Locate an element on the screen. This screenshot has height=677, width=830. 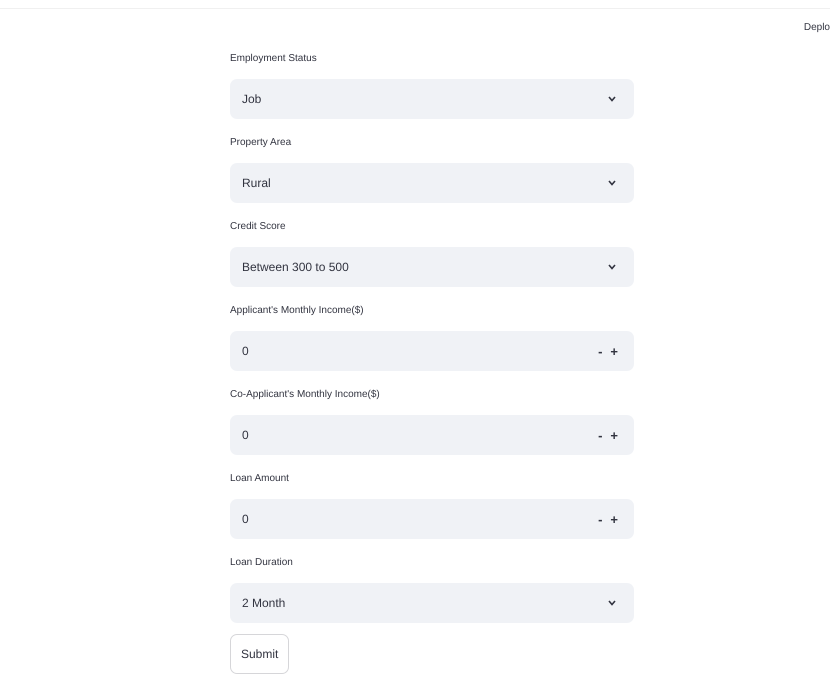
submit-button: Submit is located at coordinates (260, 654).